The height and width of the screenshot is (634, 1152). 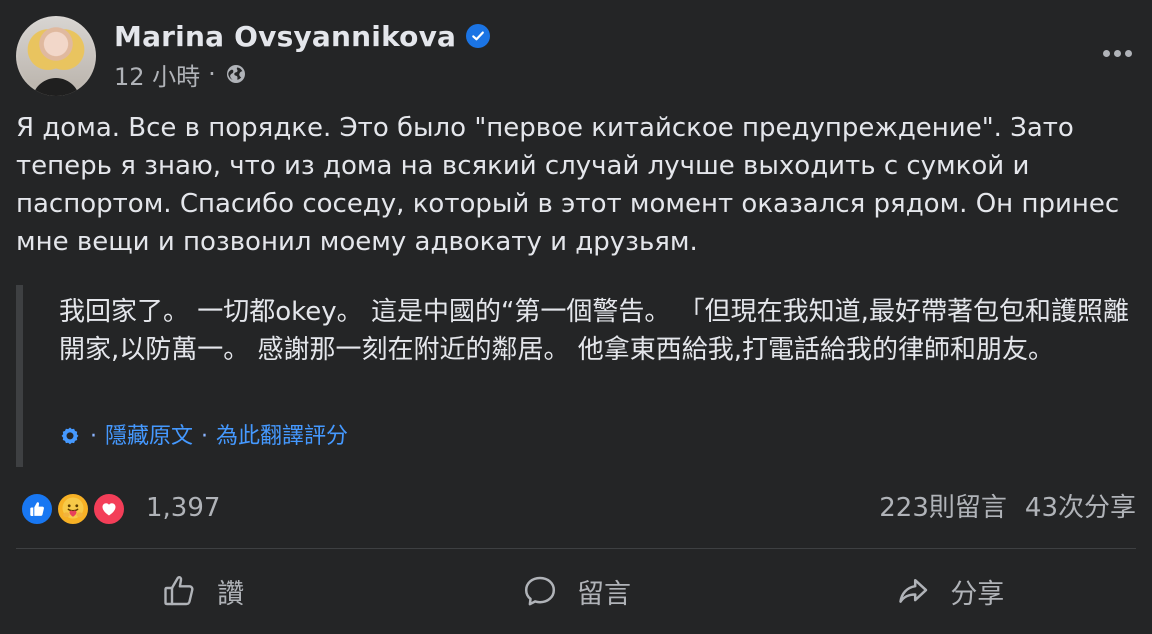 I want to click on comment-icon, so click(x=540, y=591).